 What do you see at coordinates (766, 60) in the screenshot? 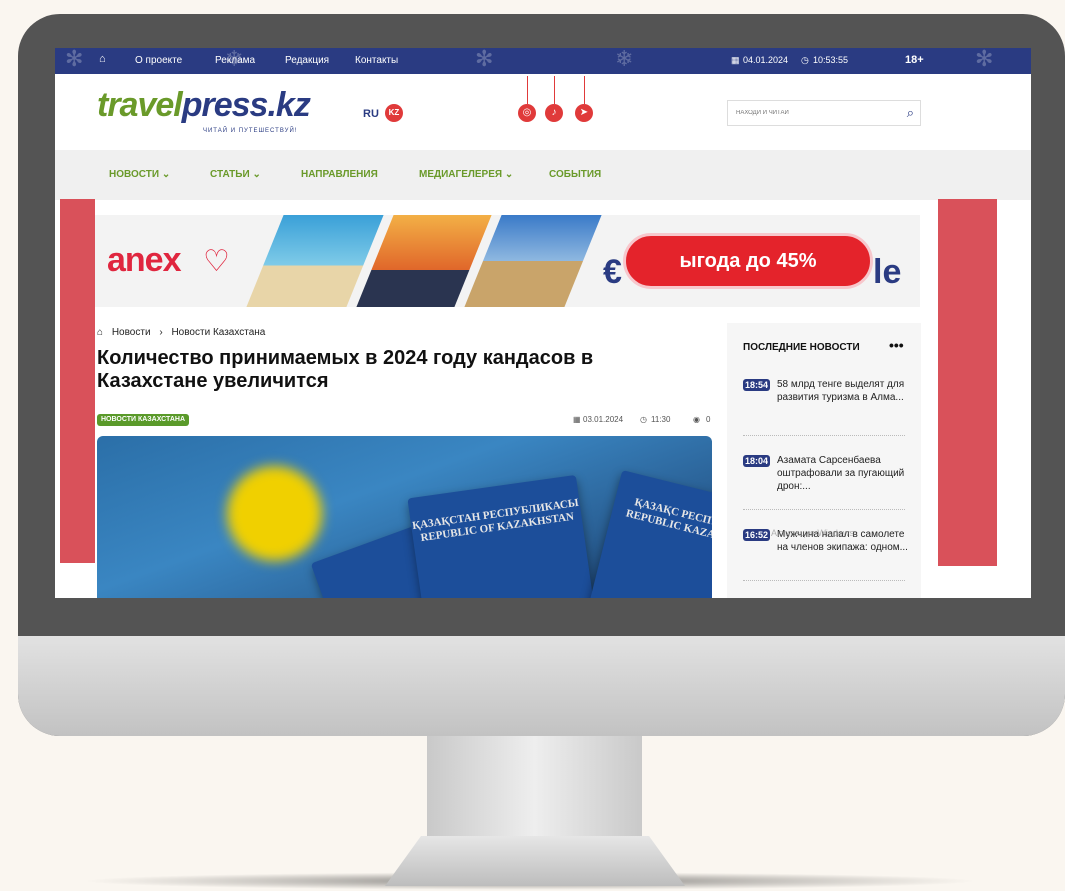
I see `current-date: 04.01.2024` at bounding box center [766, 60].